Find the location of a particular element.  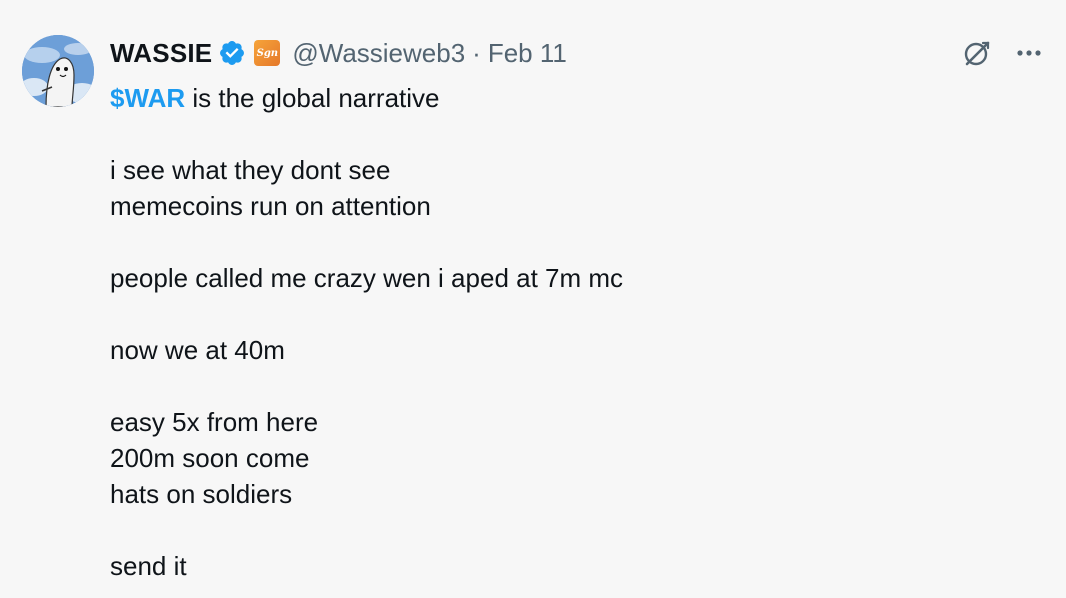

tweet-header: WASSIE Sgn @Wassieweb3 · Feb 11 is located at coordinates (338, 53).